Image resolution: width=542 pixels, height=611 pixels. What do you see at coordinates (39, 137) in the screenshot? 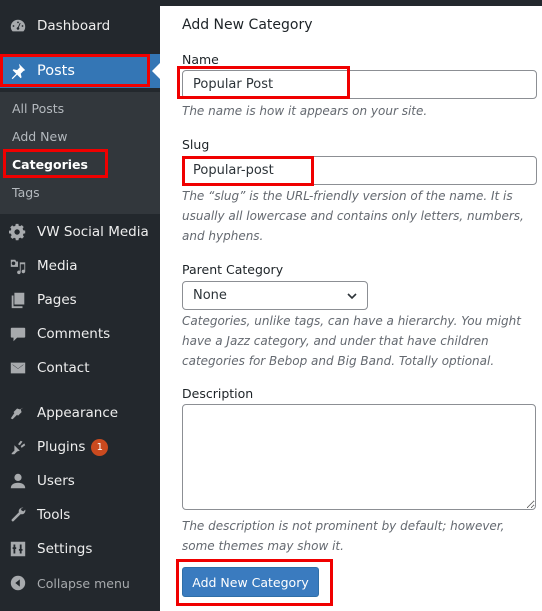
I see `submenu-item-add-new: Add New` at bounding box center [39, 137].